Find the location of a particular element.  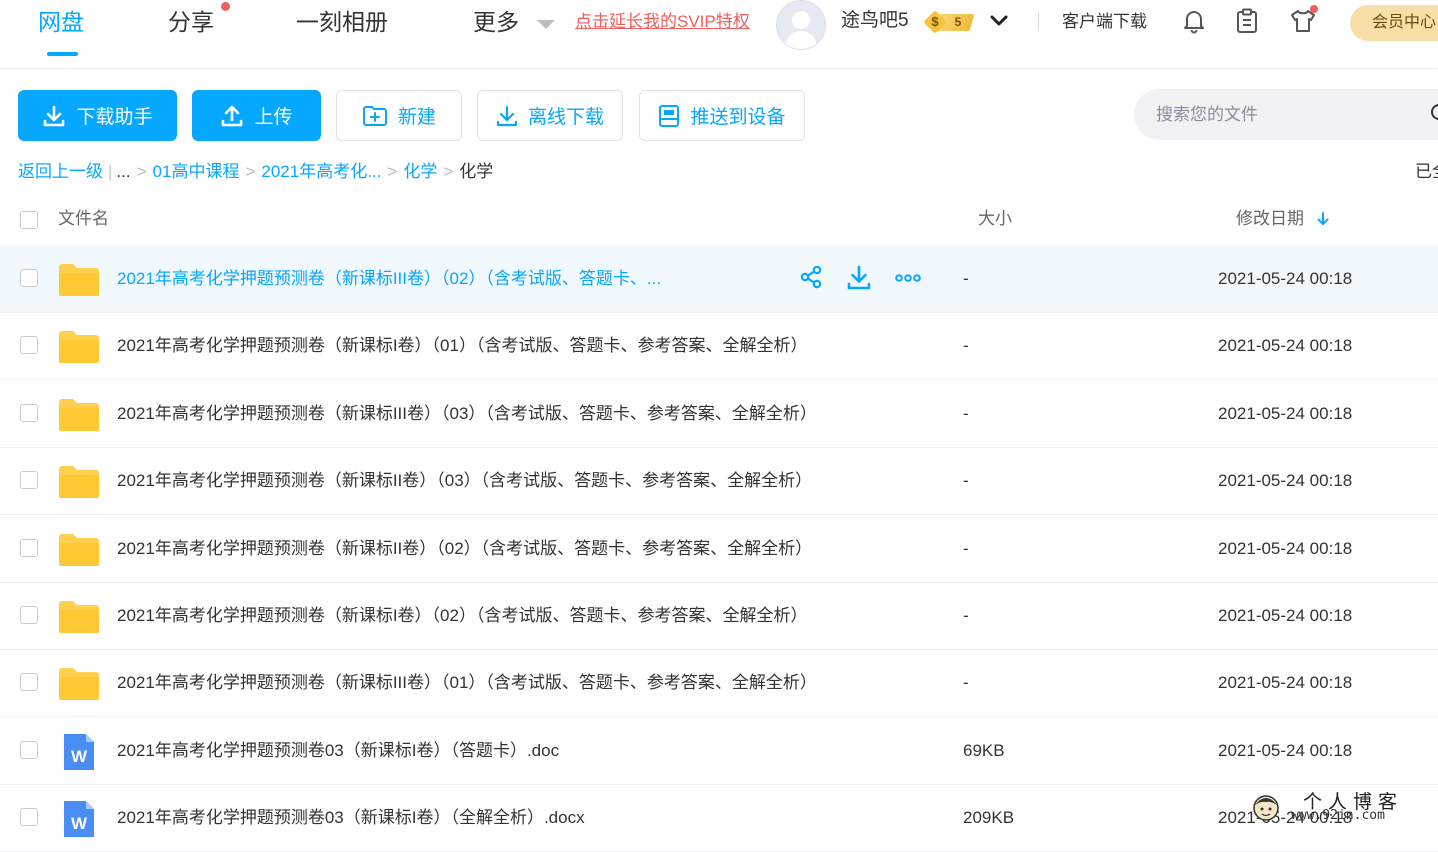

new-label: 新建 is located at coordinates (416, 117).